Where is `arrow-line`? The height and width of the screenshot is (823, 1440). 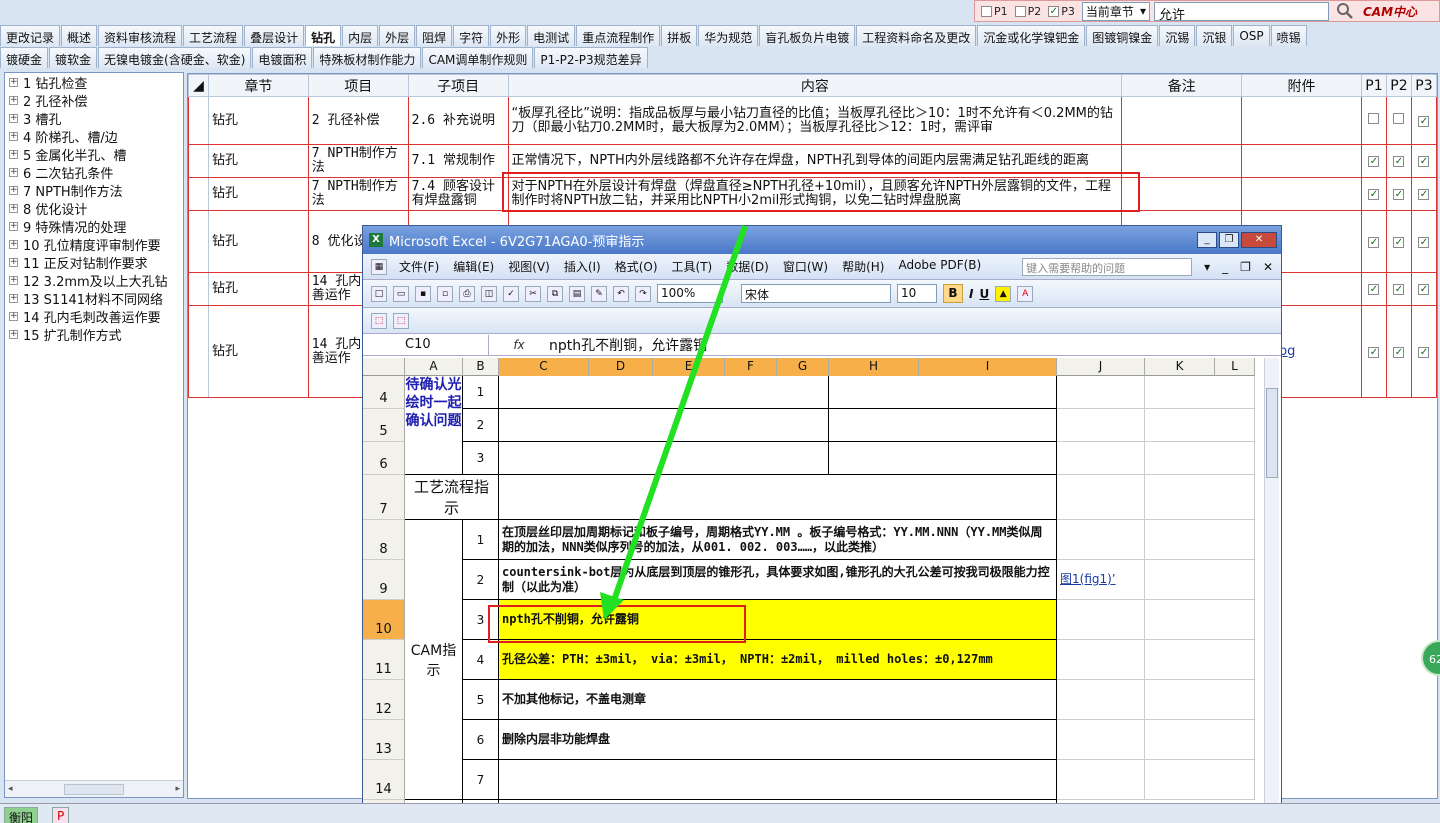
arrow-line is located at coordinates (678, 416).